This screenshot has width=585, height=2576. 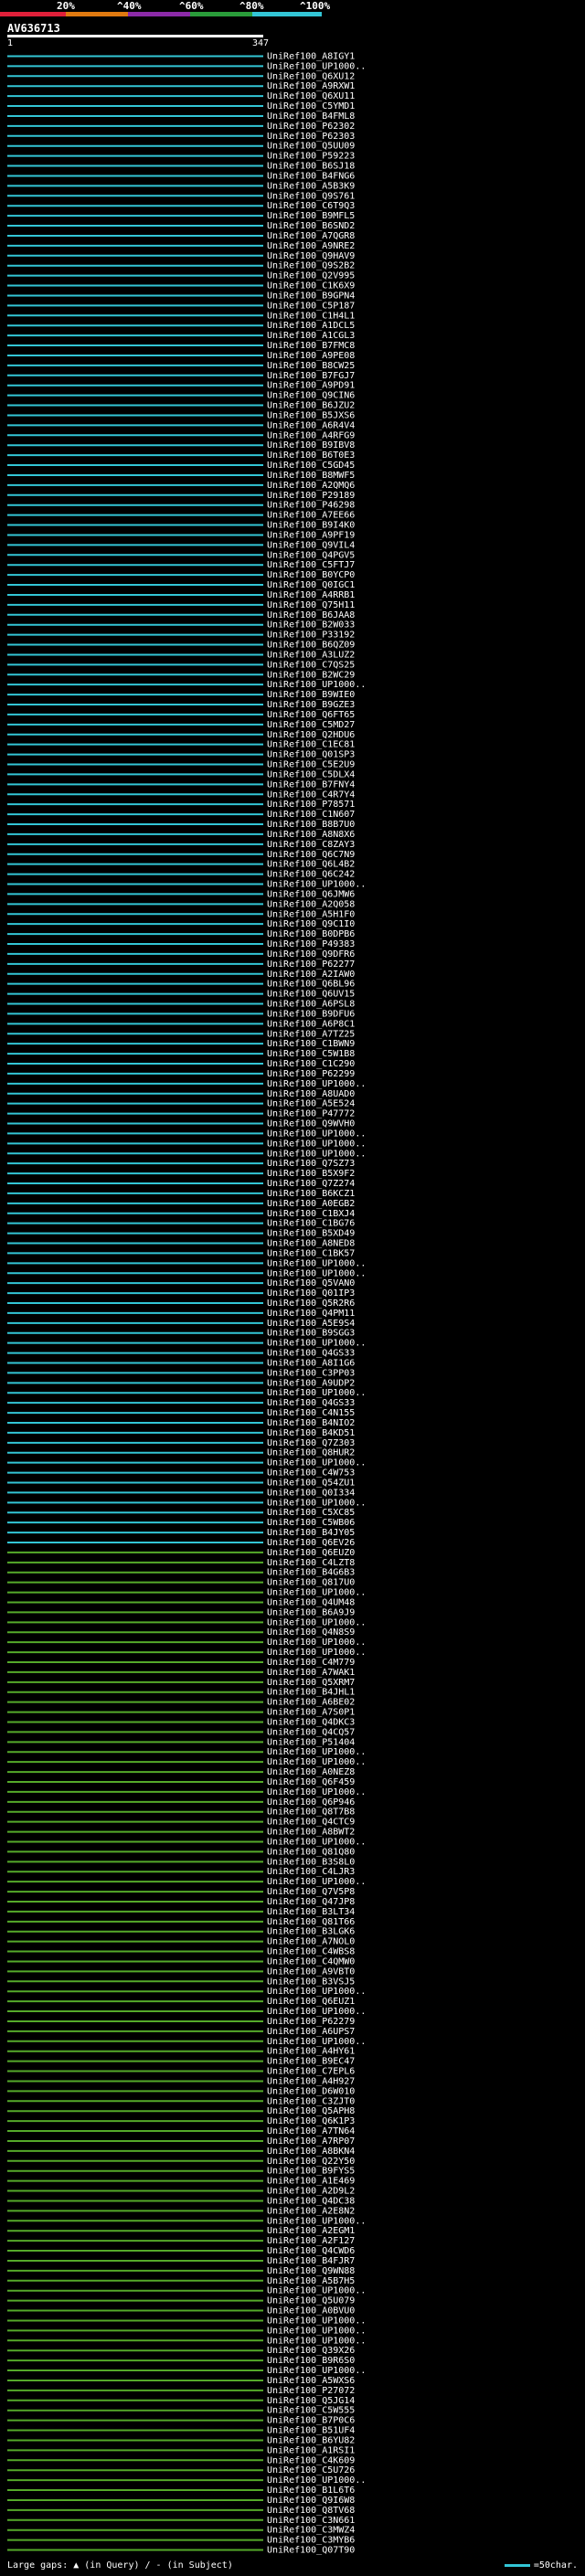 I want to click on hit-label: UniRef100_Q9S761, so click(x=311, y=196).